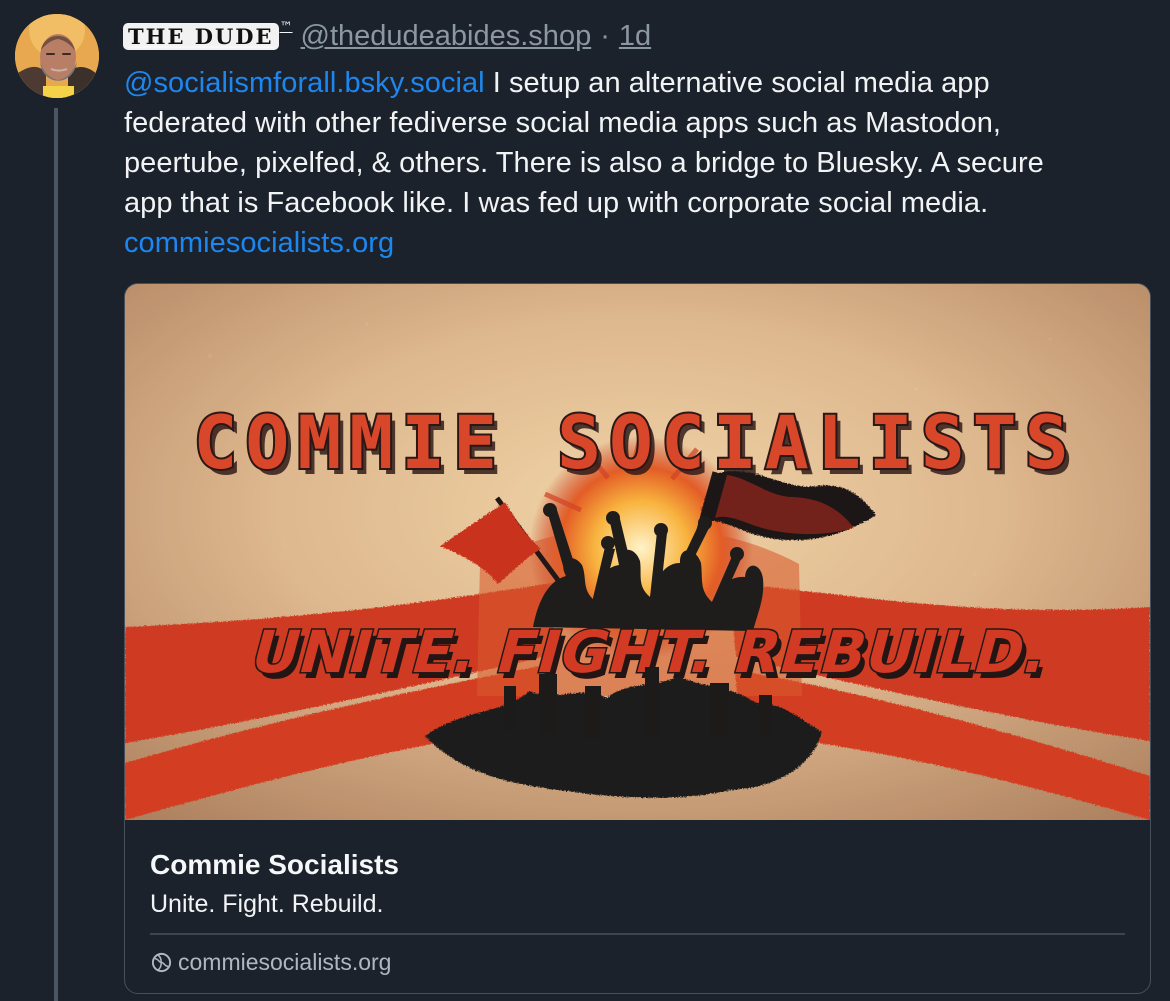  I want to click on link-card-domain-row: commiesocialists.org, so click(270, 962).